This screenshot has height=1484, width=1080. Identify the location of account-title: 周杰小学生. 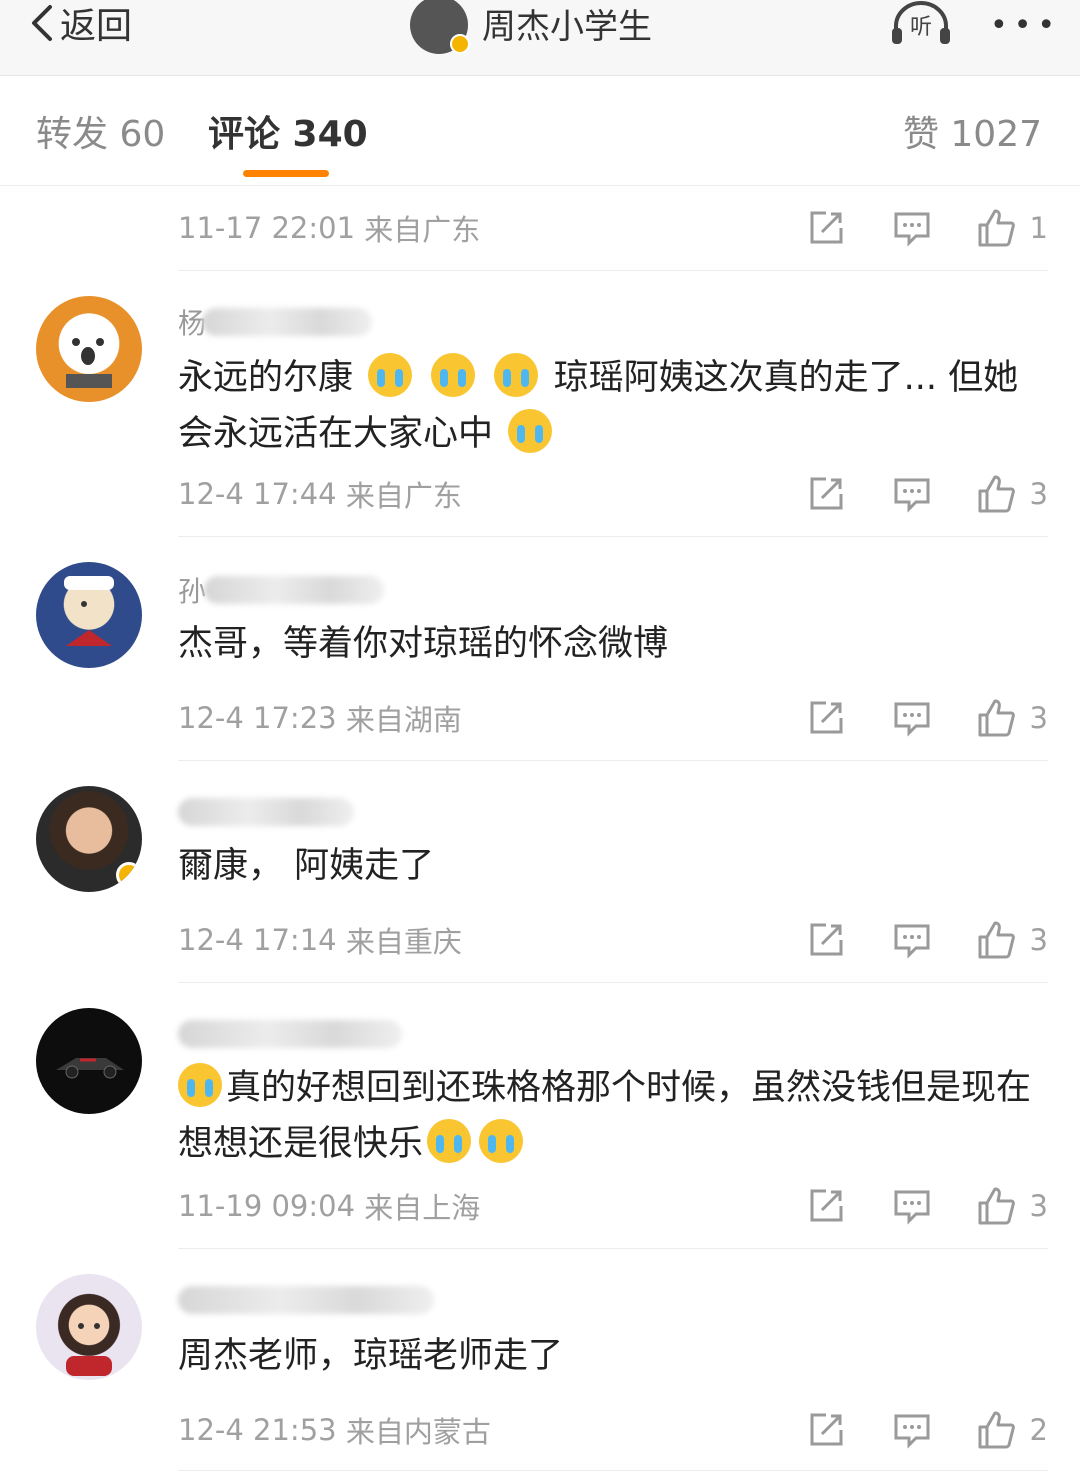
(531, 27).